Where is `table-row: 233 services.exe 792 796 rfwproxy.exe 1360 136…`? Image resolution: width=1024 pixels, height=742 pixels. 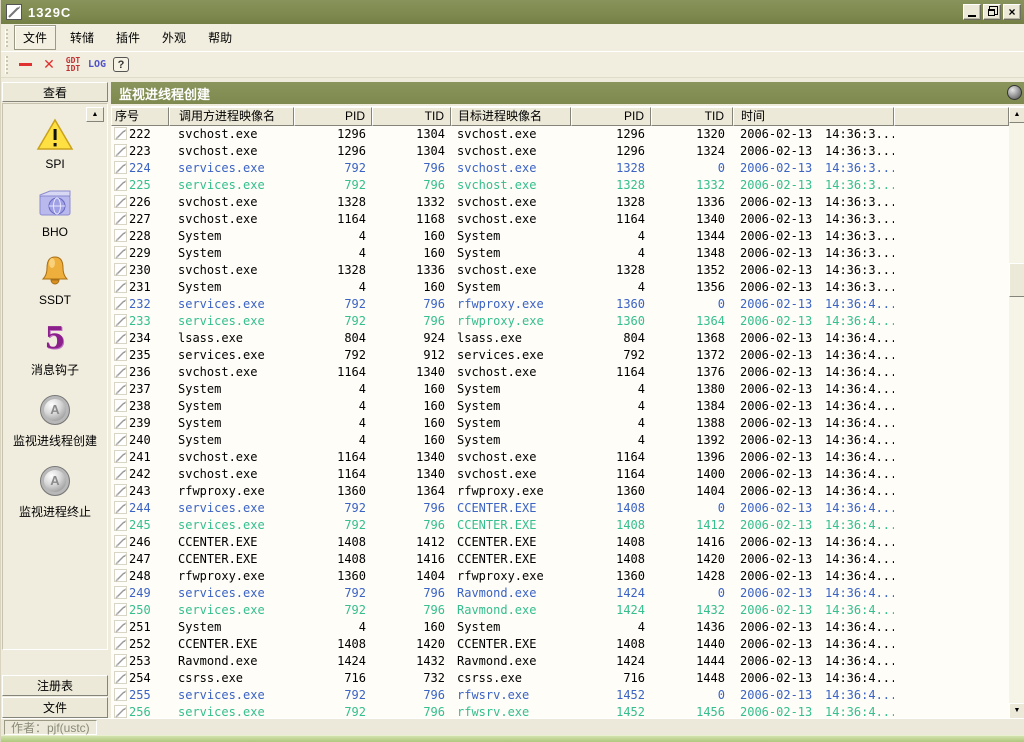
table-row: 233 services.exe 792 796 rfwproxy.exe 1360 136… is located at coordinates (560, 321).